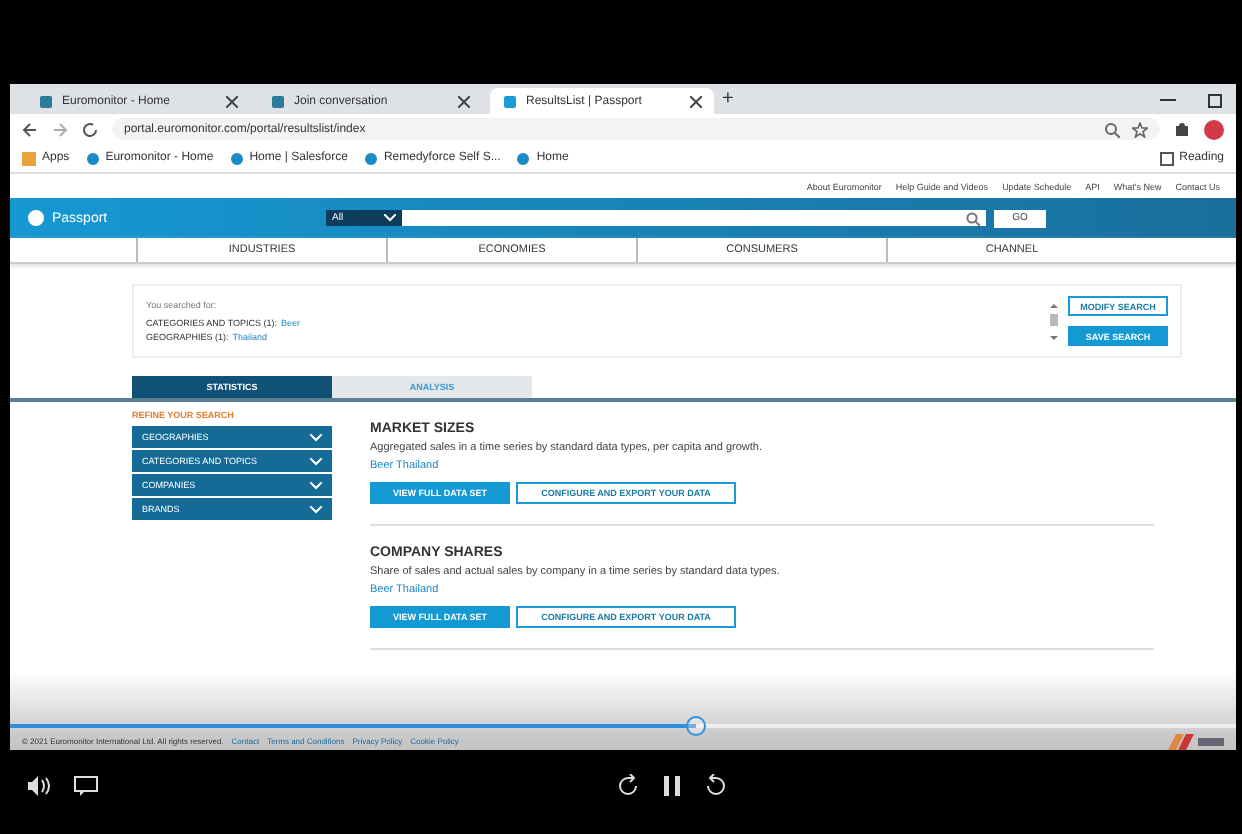 This screenshot has width=1242, height=834. Describe the element at coordinates (36, 218) in the screenshot. I see `logo-icon` at that location.